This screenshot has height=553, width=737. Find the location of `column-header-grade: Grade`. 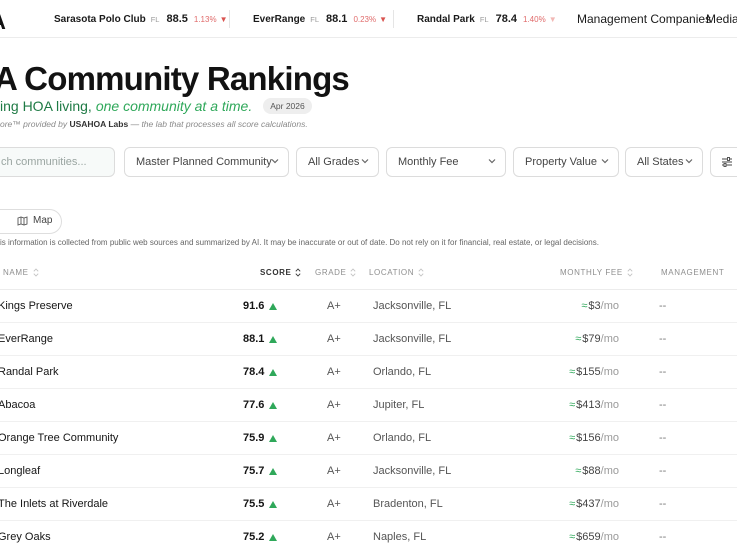

column-header-grade: Grade is located at coordinates (335, 272).